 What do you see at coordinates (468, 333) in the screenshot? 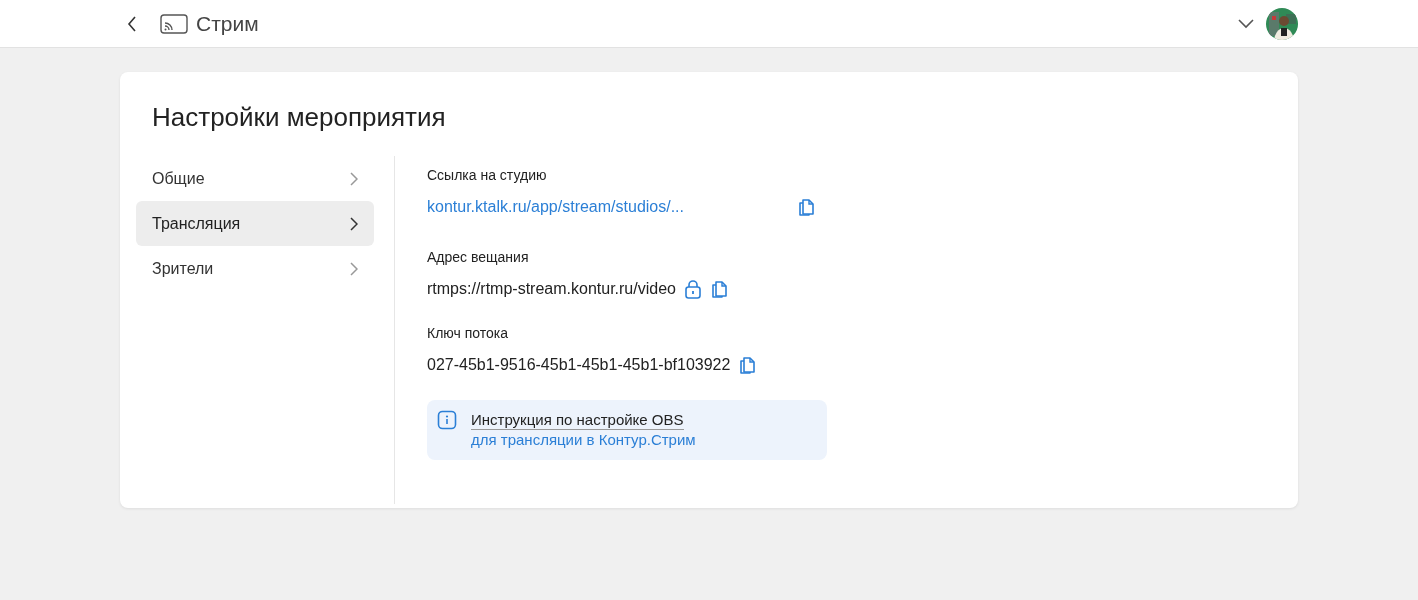
I see `field-label: Ключ потока` at bounding box center [468, 333].